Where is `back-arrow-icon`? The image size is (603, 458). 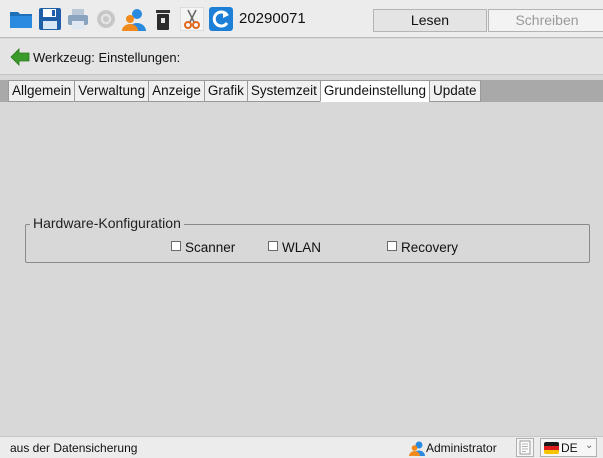
back-arrow-icon is located at coordinates (20, 57).